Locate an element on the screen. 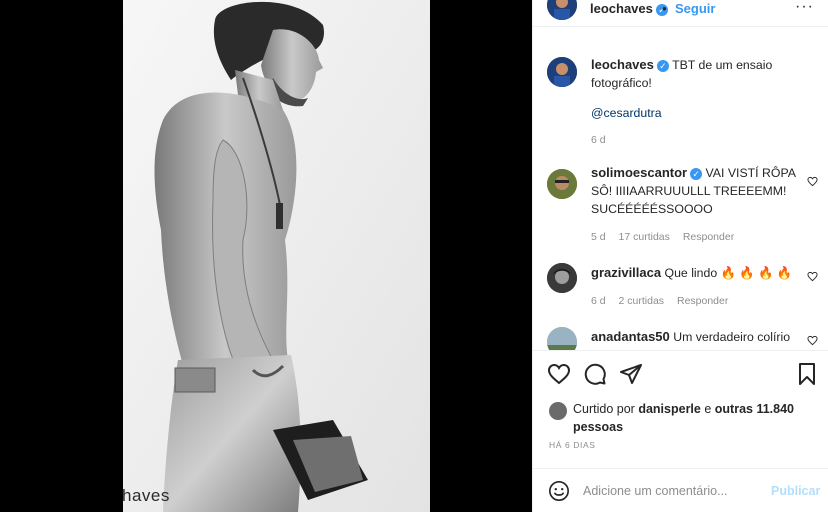 The image size is (828, 512). comment-likes: 2 curtidas is located at coordinates (642, 301).